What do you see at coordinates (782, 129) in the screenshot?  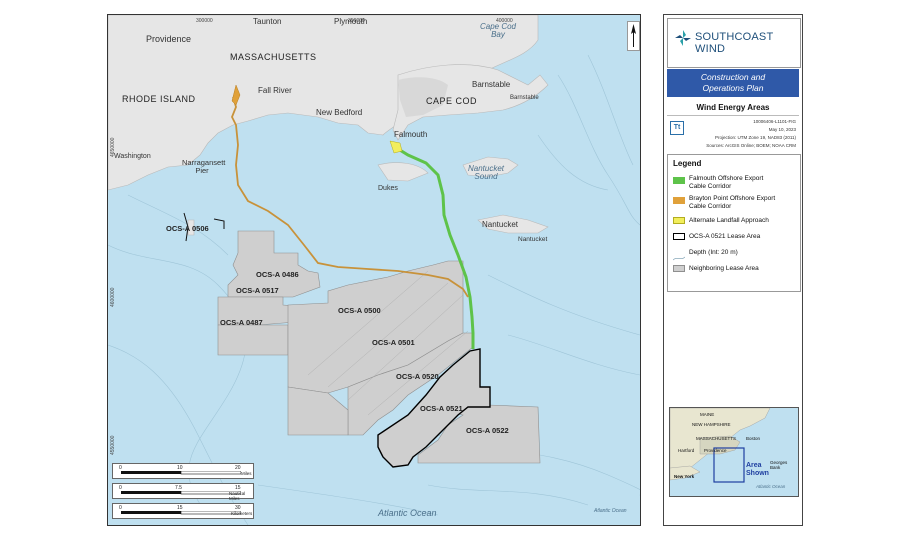 I see `meta-date: May 10, 2023` at bounding box center [782, 129].